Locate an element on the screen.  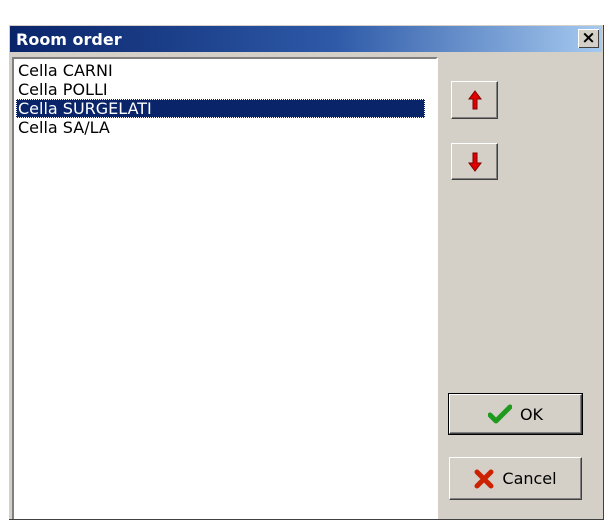
arrow-down-icon is located at coordinates (474, 162).